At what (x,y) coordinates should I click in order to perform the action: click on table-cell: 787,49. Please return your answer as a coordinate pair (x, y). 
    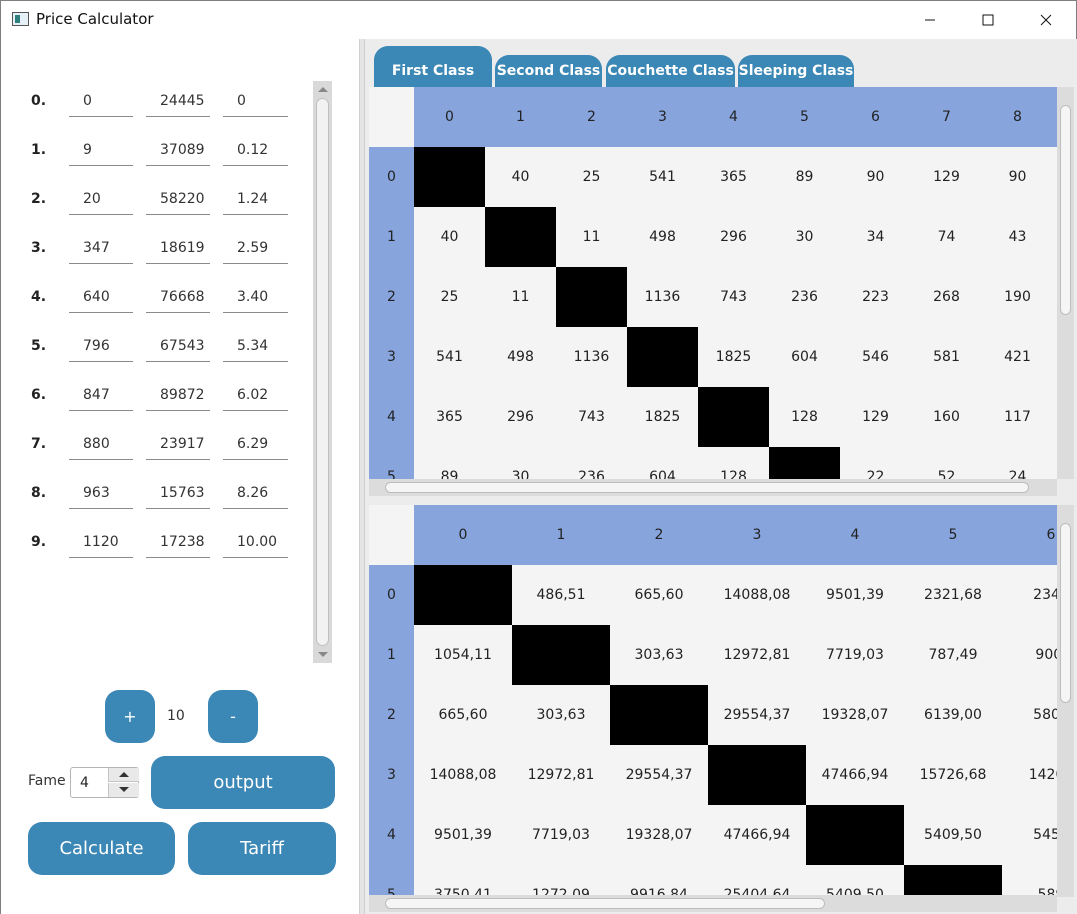
    Looking at the image, I should click on (953, 655).